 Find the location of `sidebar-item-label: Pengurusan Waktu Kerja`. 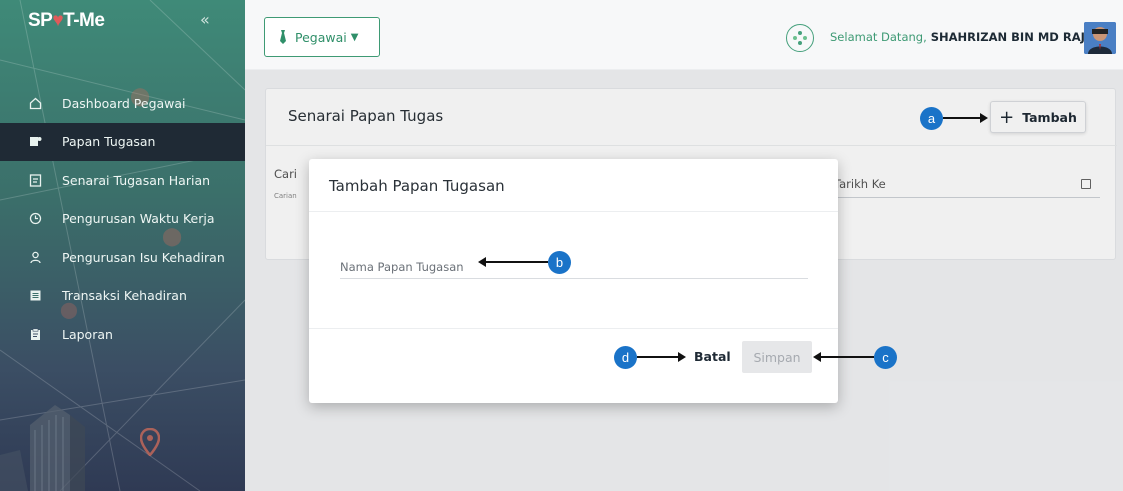

sidebar-item-label: Pengurusan Waktu Kerja is located at coordinates (138, 219).